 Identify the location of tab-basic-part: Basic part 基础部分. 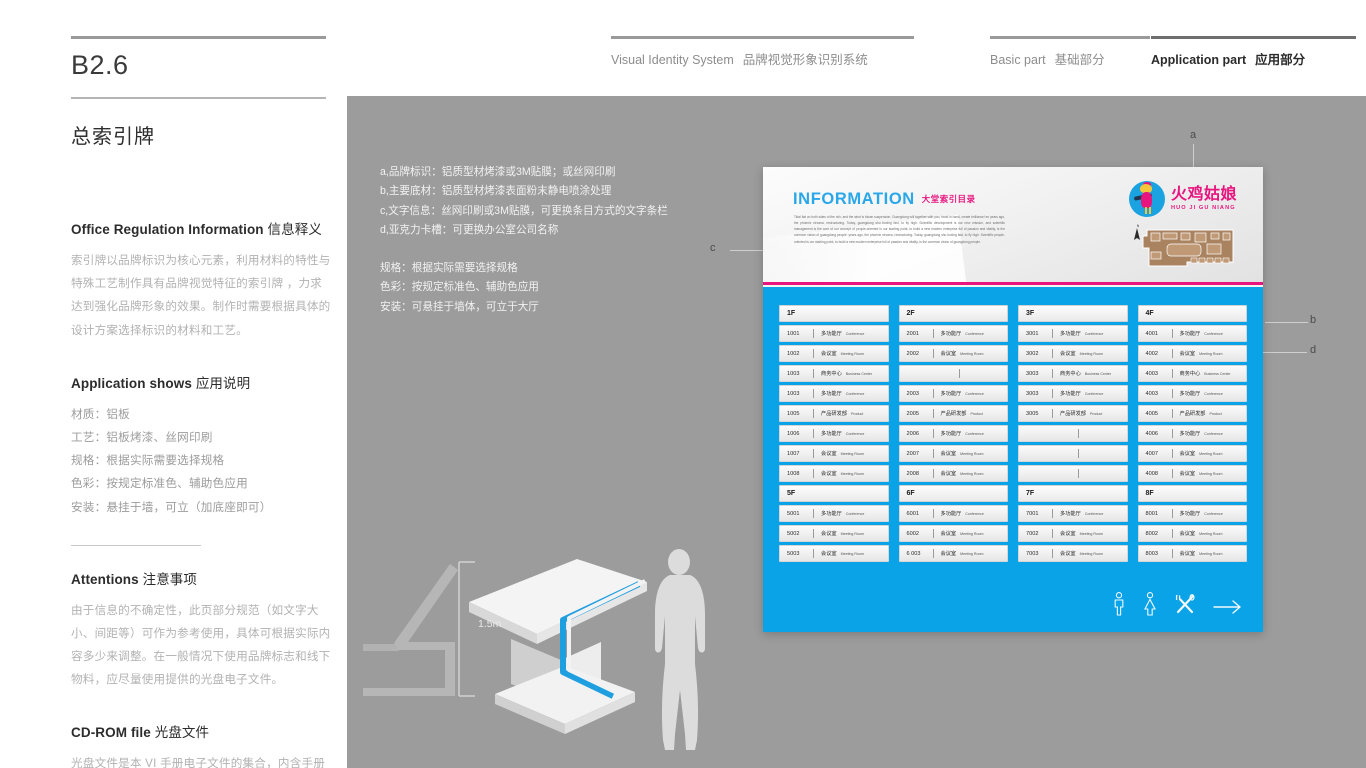
(1047, 58).